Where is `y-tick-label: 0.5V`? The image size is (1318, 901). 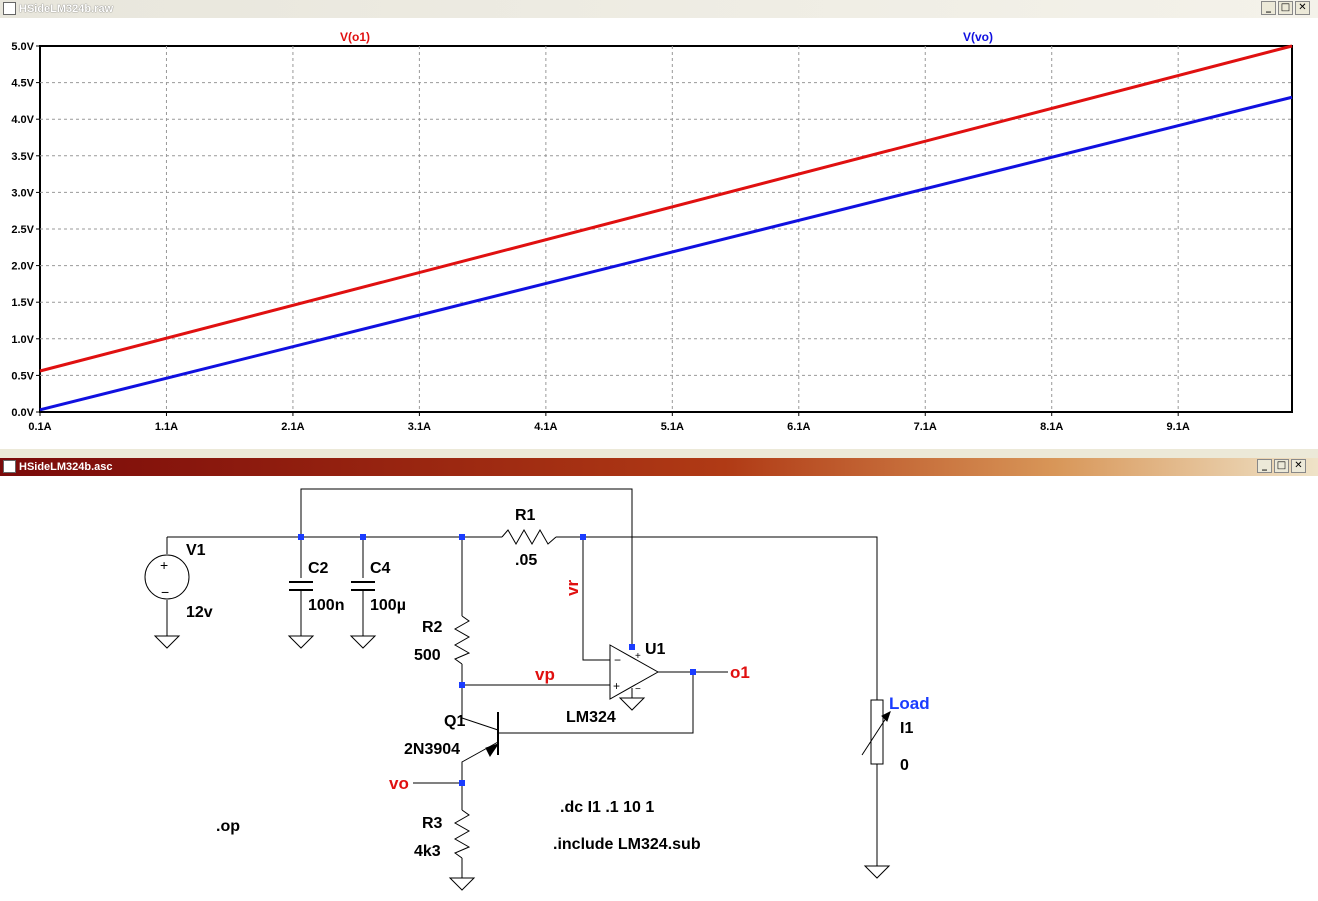
y-tick-label: 0.5V is located at coordinates (22, 376).